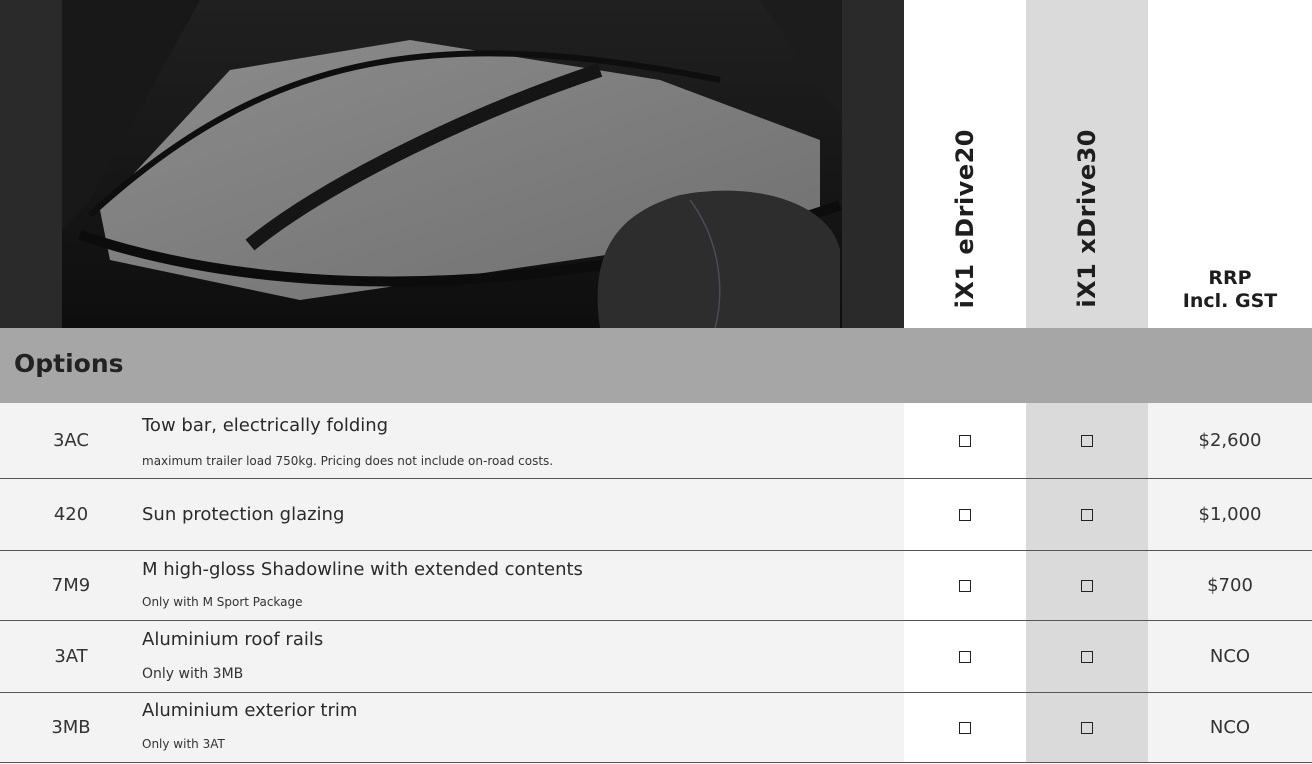 Image resolution: width=1312 pixels, height=764 pixels. What do you see at coordinates (1087, 218) in the screenshot?
I see `model-name-xdrive30: iX1 xDrive30` at bounding box center [1087, 218].